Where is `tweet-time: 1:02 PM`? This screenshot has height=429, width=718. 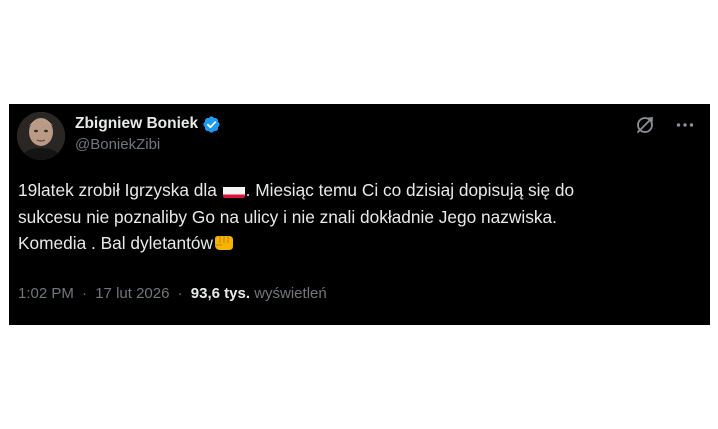
tweet-time: 1:02 PM is located at coordinates (46, 293).